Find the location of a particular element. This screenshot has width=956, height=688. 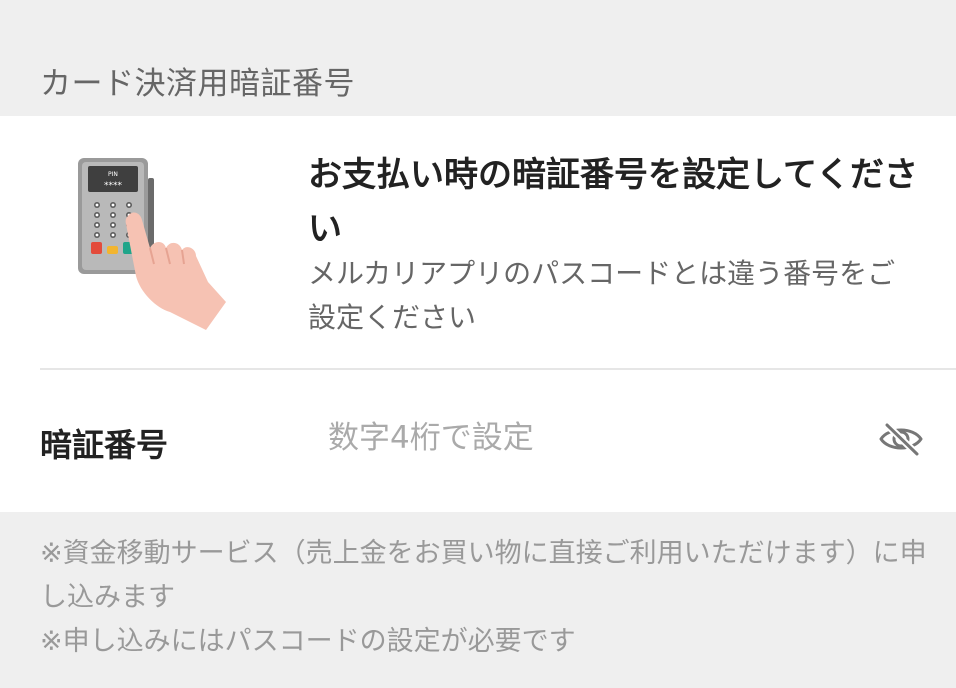

pin-field-label: 暗証番号 is located at coordinates (104, 445).